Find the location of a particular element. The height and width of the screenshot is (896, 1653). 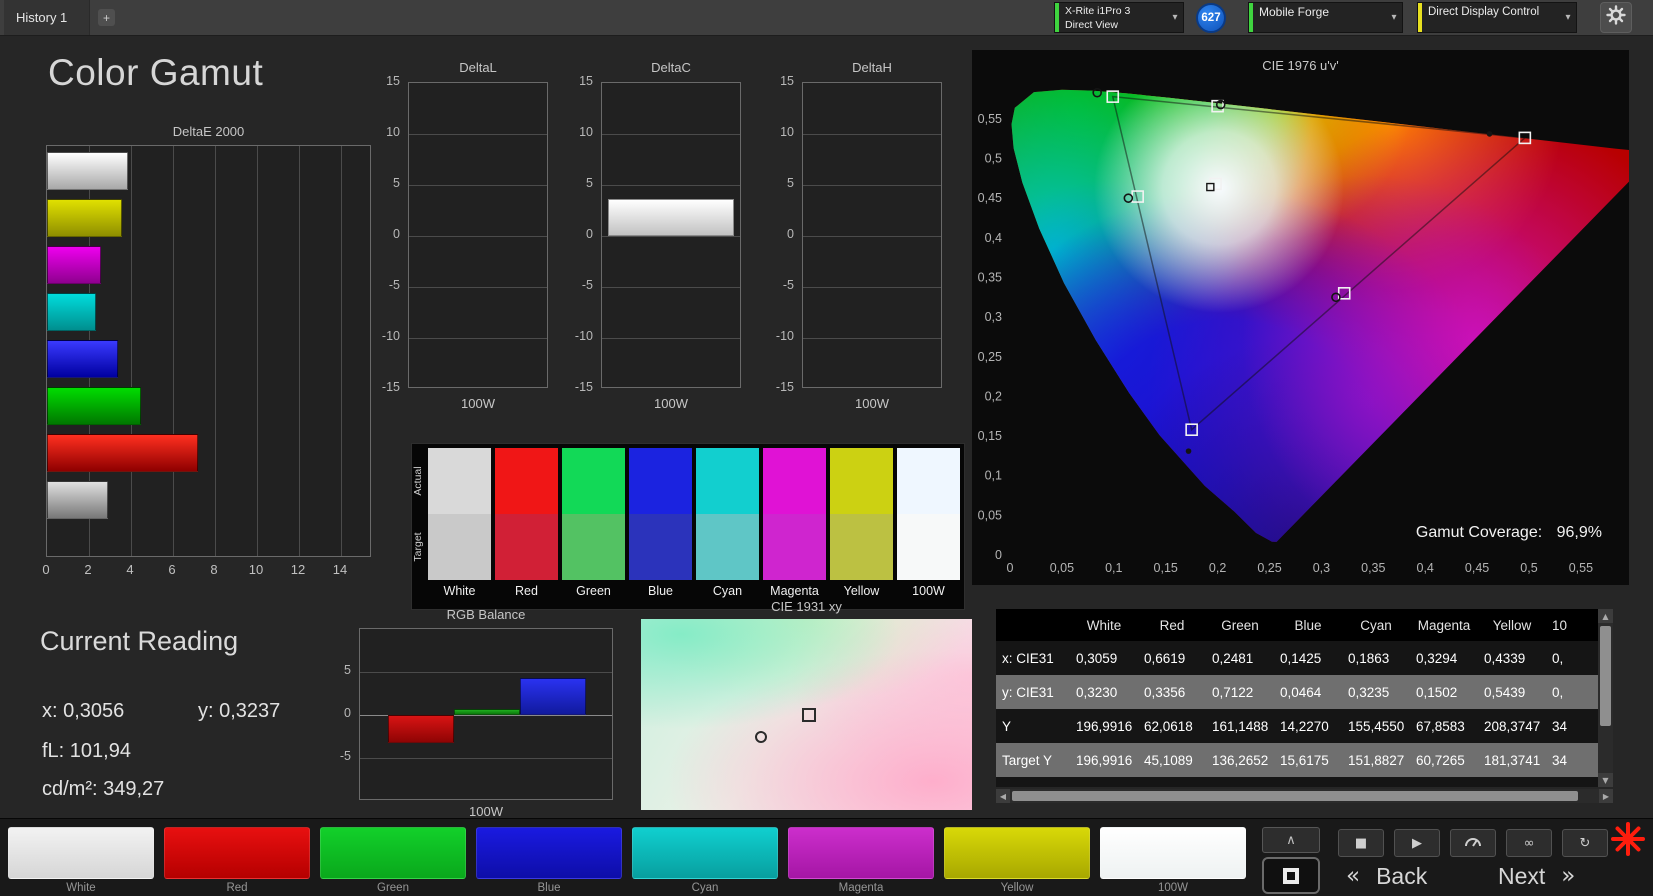

settings-button is located at coordinates (1616, 17).